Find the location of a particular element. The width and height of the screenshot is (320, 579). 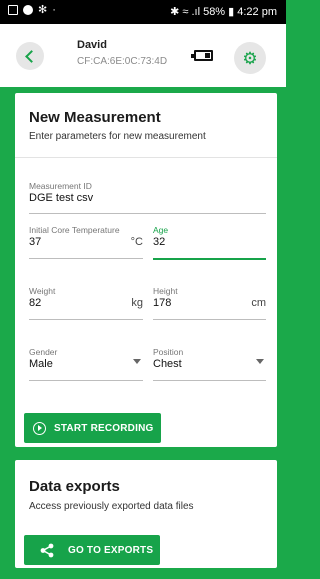

gallery-notification-icon is located at coordinates (13, 10).